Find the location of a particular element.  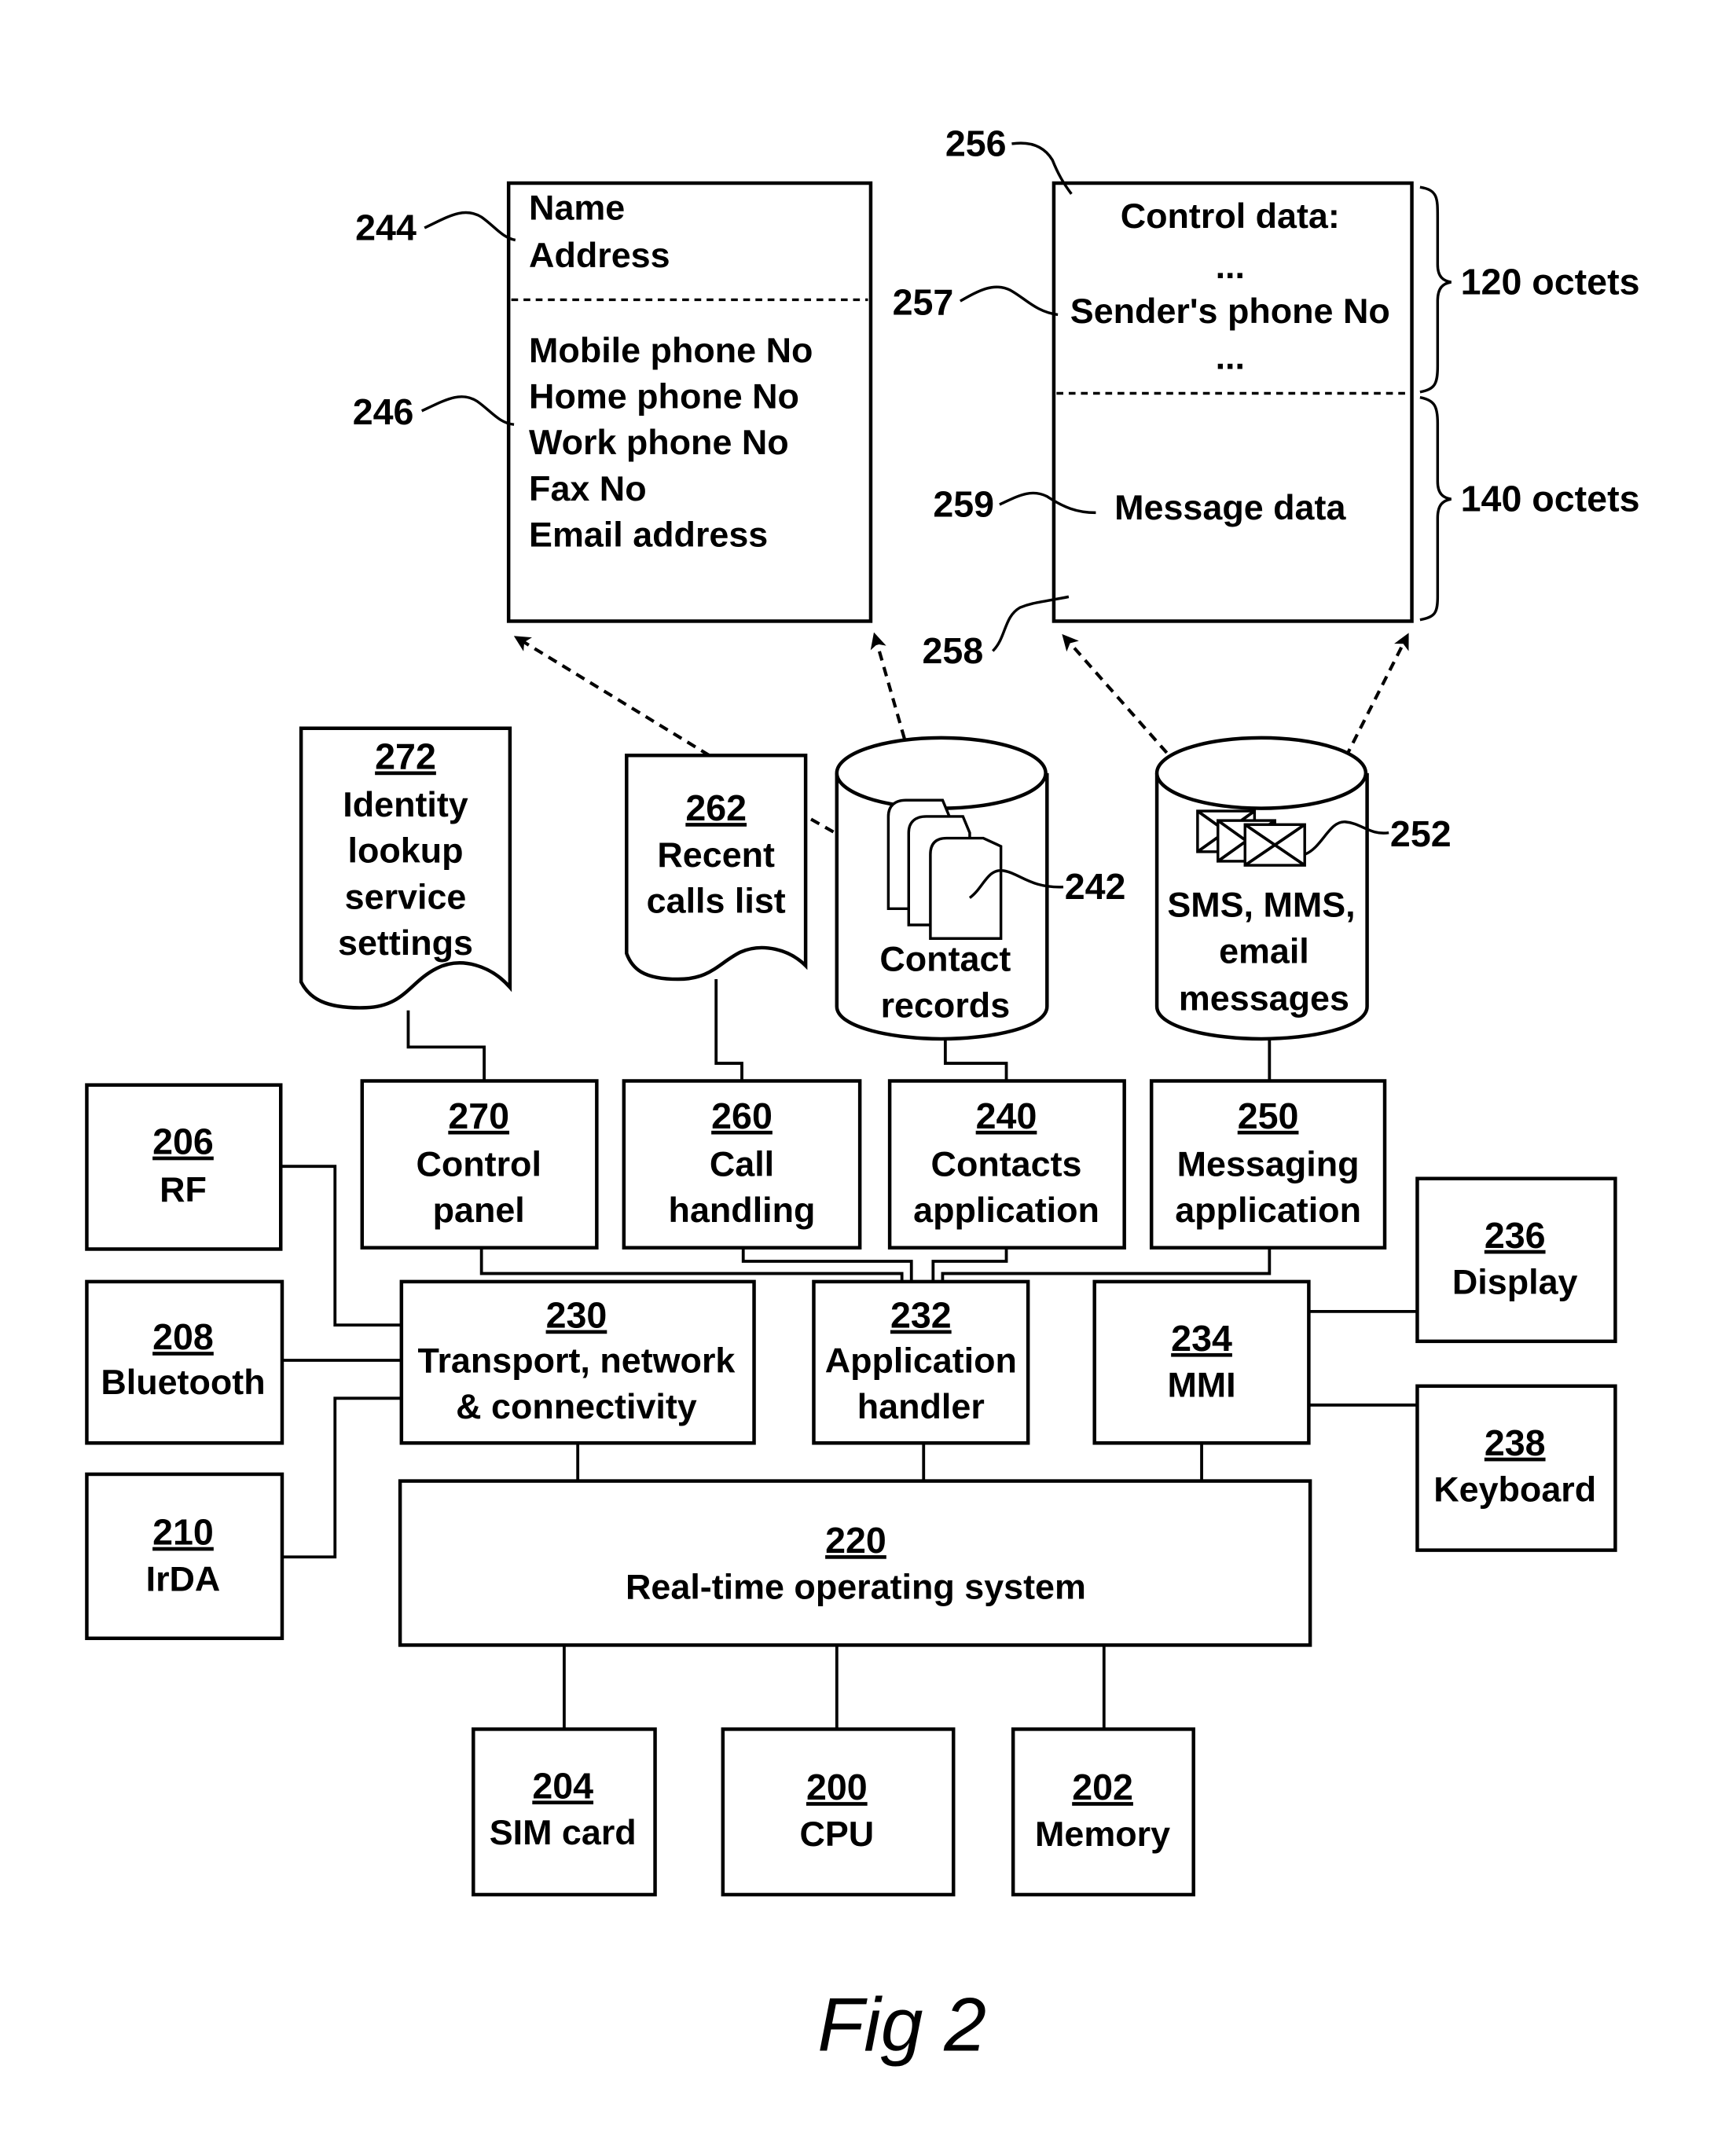

label-line: SIM card is located at coordinates (563, 1832).